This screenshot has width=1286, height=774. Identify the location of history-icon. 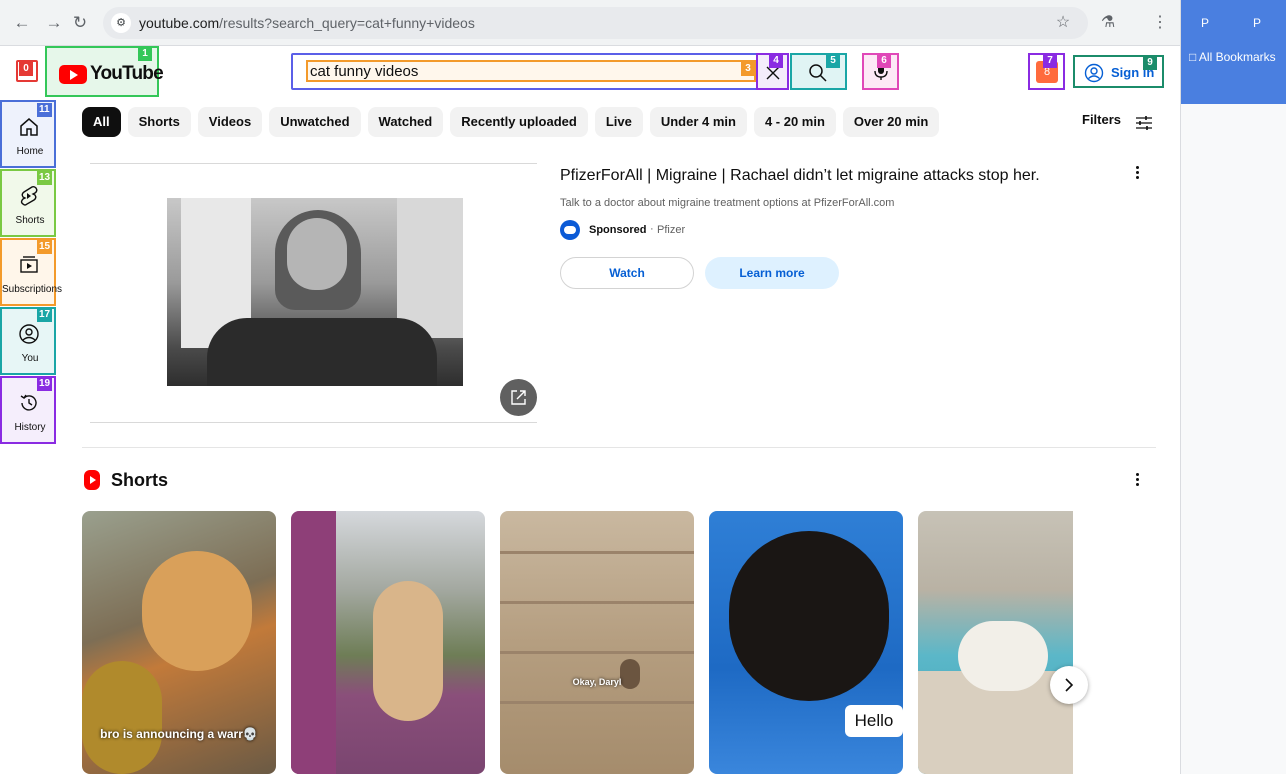
(28, 402).